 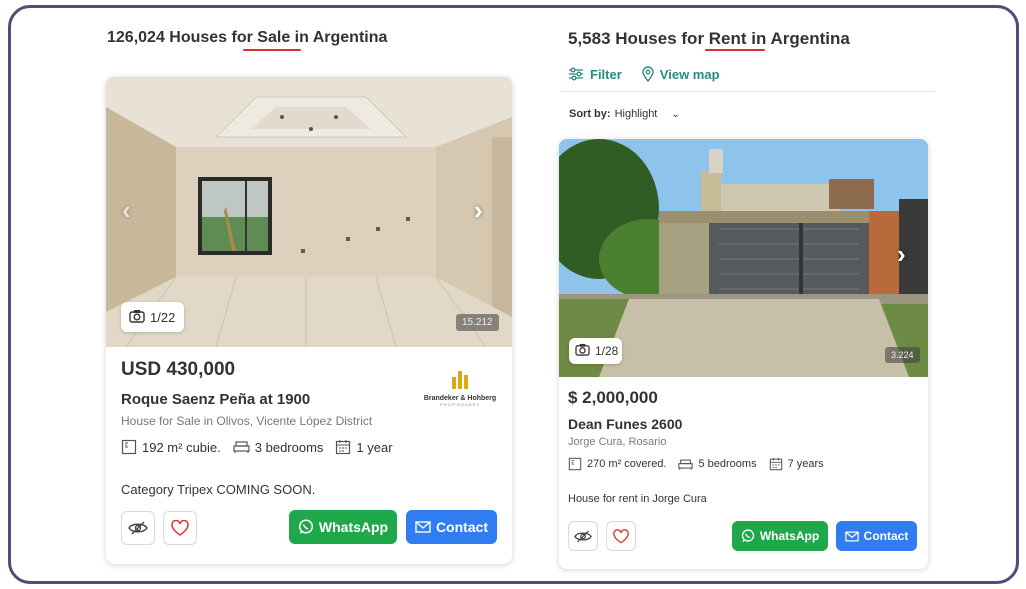 I want to click on listing-description: Category Tripex COMING SOON., so click(x=218, y=489).